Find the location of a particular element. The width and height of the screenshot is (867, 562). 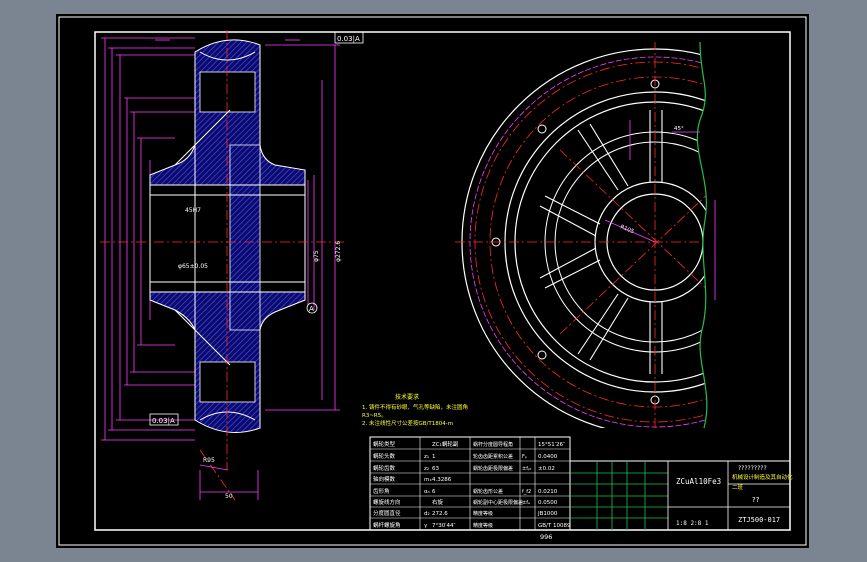

gear-table-cell-value: 1 is located at coordinates (434, 457).